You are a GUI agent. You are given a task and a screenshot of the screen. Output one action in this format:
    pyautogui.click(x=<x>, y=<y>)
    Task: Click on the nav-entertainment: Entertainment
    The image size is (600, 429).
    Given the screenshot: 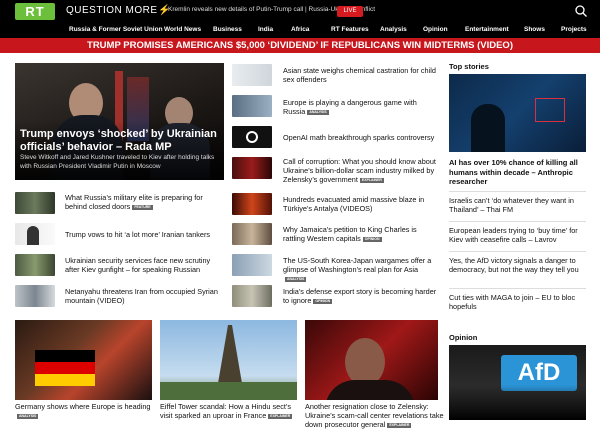 What is the action you would take?
    pyautogui.click(x=487, y=29)
    